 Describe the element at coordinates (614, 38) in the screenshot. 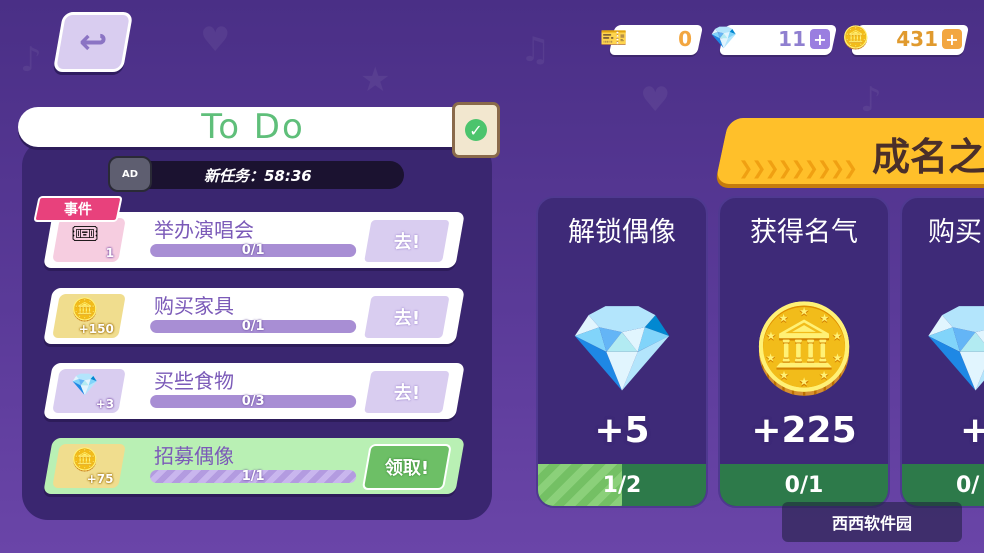

I see `flower-token-icon: 🎫` at that location.